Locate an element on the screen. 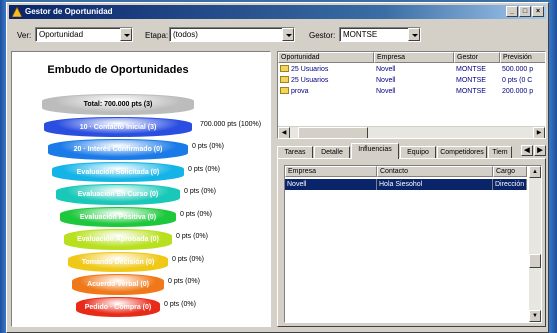  funnel-title: Embudo de Oportunidades is located at coordinates (118, 70).